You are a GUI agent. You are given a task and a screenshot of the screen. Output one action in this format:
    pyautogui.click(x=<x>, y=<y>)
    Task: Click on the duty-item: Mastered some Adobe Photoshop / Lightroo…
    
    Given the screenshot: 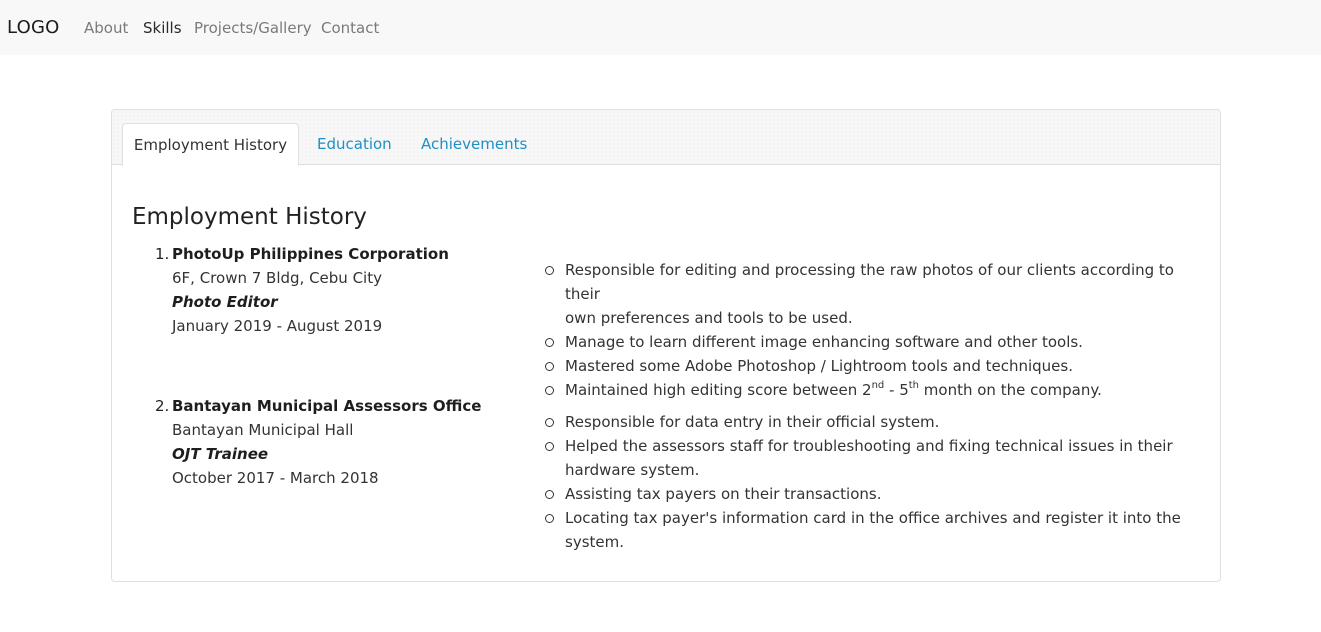 What is the action you would take?
    pyautogui.click(x=875, y=366)
    